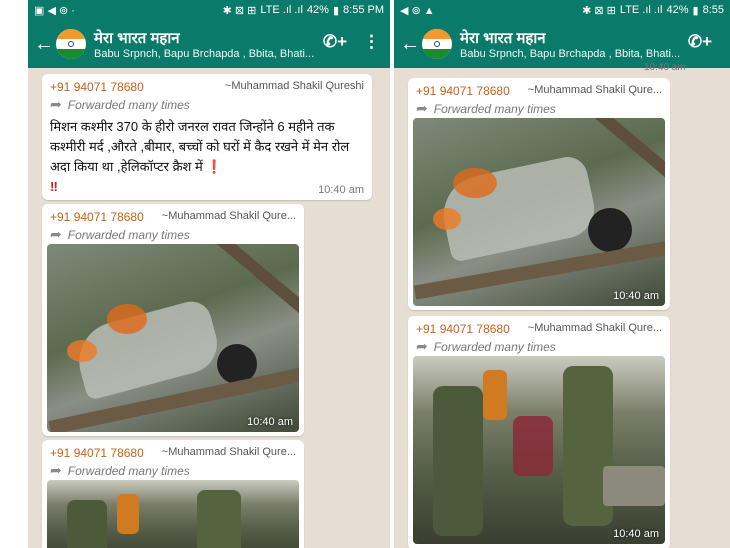 Image resolution: width=730 pixels, height=548 pixels. I want to click on soldiers-photo, so click(173, 514).